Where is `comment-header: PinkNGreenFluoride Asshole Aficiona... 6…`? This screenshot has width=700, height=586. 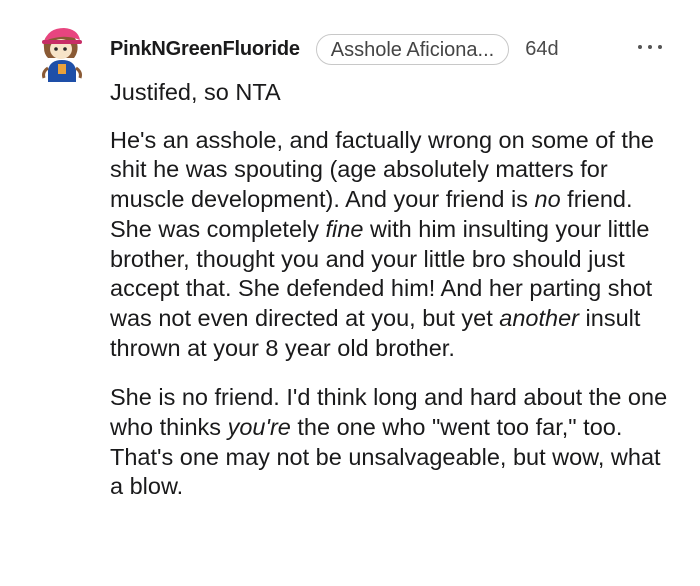
comment-header: PinkNGreenFluoride Asshole Aficiona... 6… is located at coordinates (334, 49).